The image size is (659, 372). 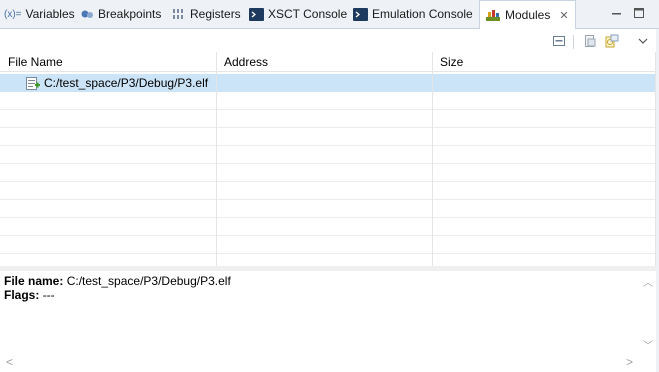 What do you see at coordinates (493, 15) in the screenshot?
I see `modules-icon` at bounding box center [493, 15].